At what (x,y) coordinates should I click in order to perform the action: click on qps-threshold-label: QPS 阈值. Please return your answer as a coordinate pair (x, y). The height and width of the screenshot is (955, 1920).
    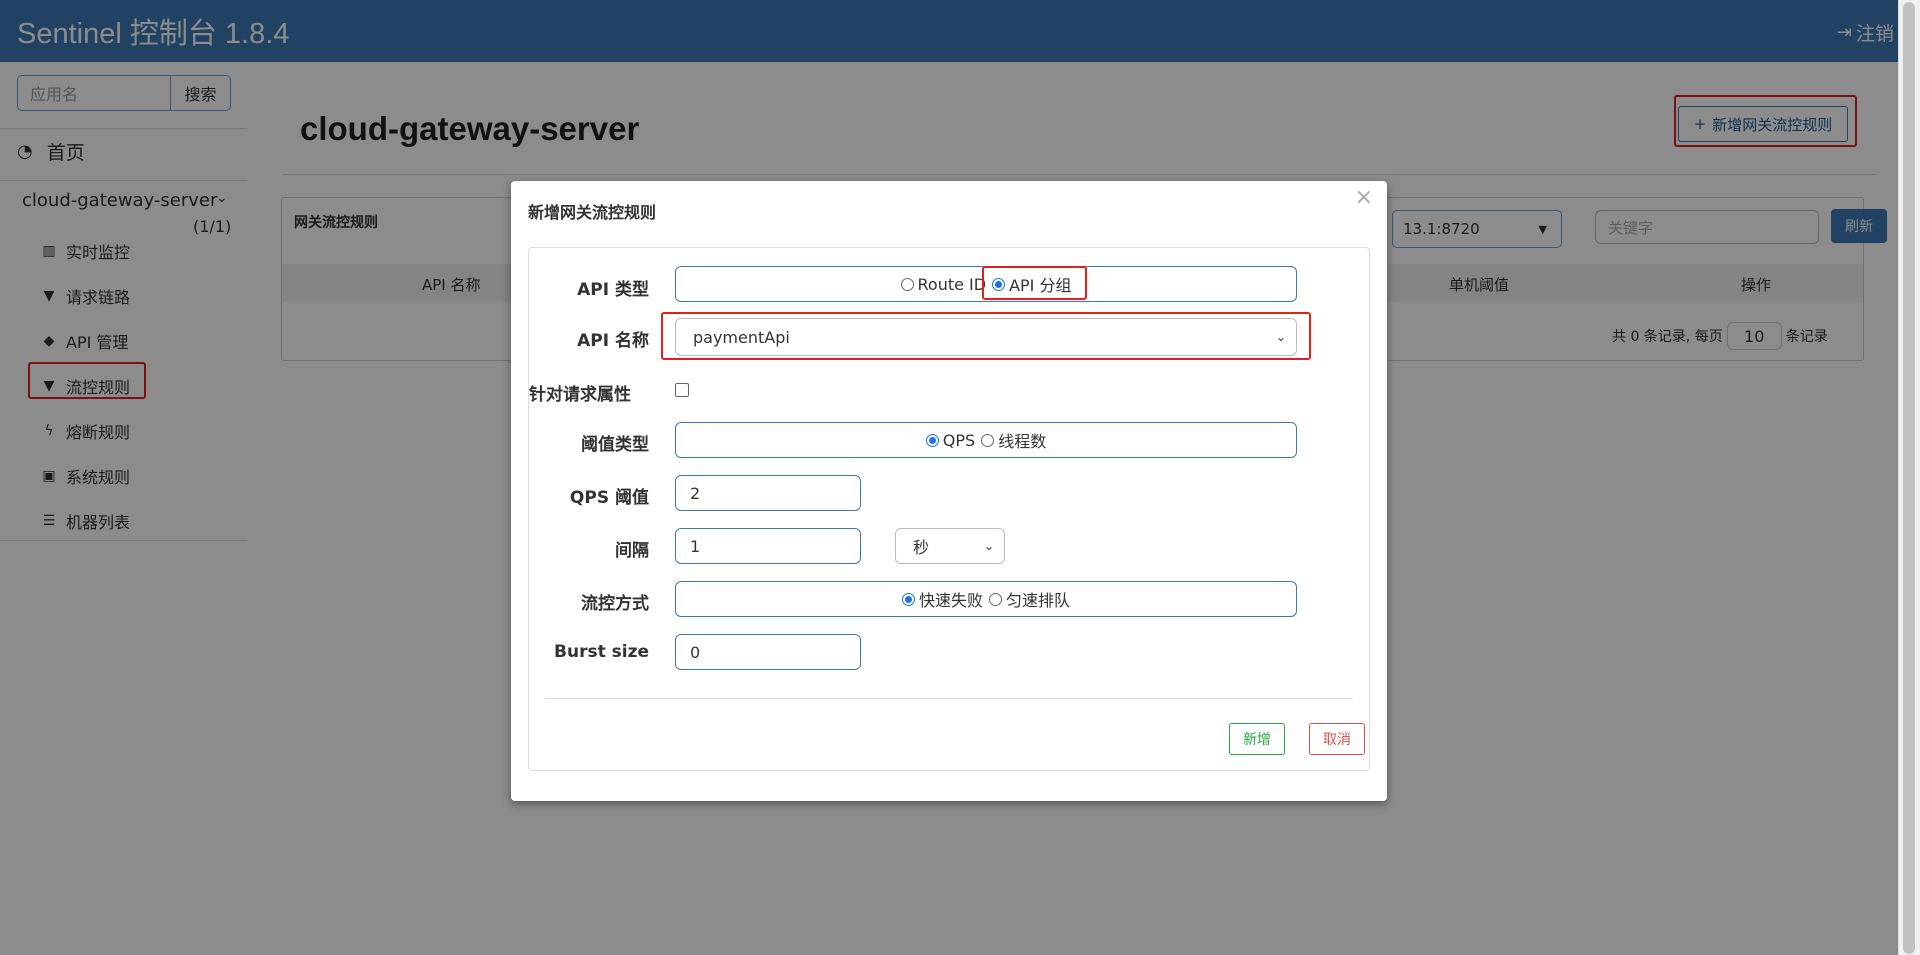
    Looking at the image, I should click on (609, 498).